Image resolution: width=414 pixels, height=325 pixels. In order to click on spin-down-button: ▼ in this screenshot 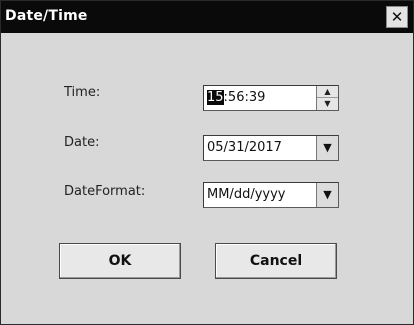, I will do `click(327, 104)`.